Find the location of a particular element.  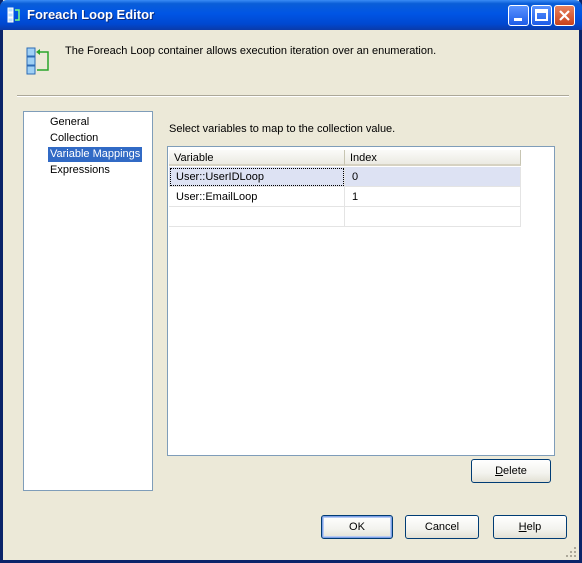

help-button-label: elp is located at coordinates (534, 527).